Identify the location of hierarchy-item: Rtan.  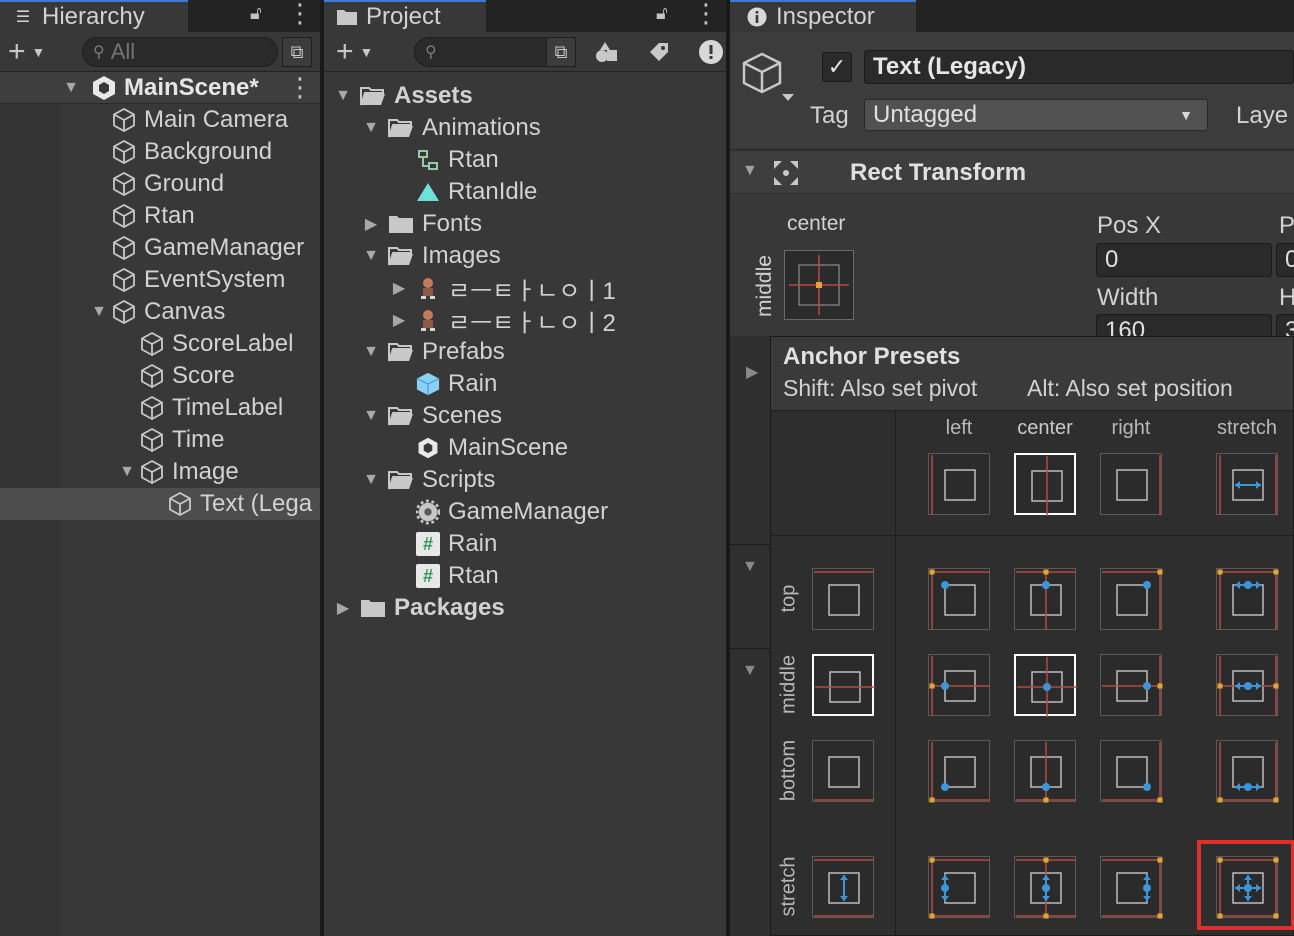
(160, 216).